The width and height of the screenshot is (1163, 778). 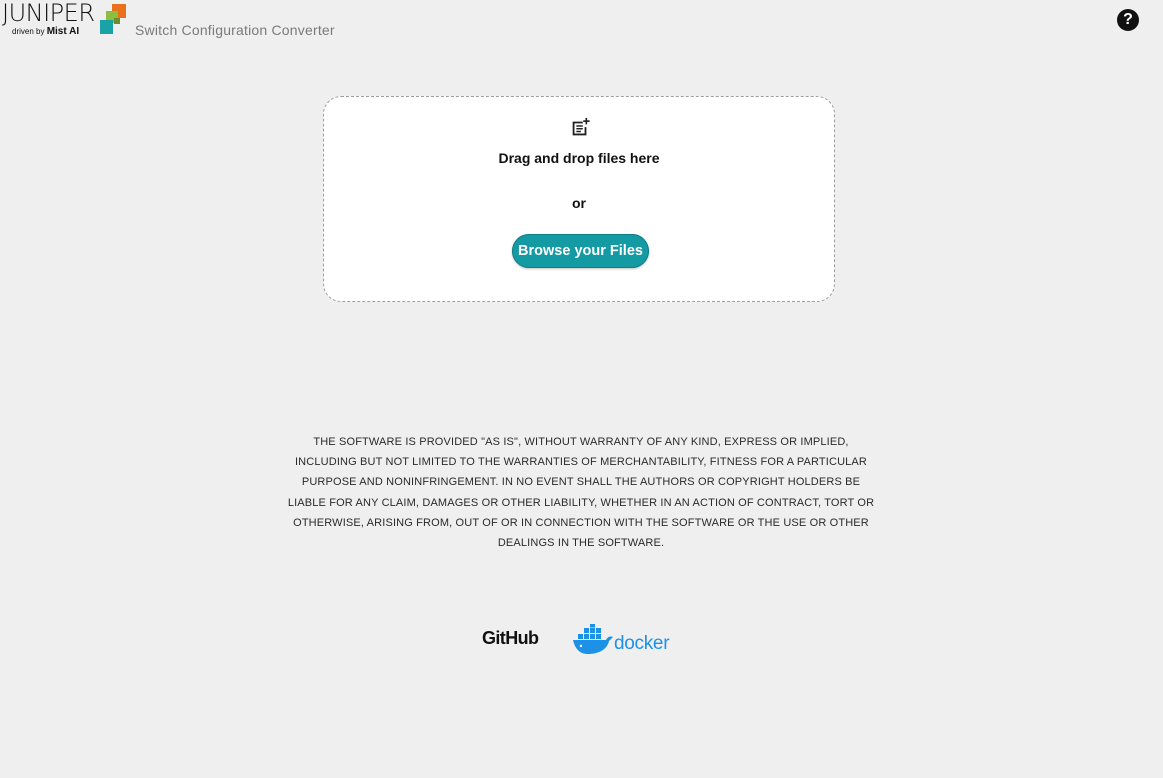 What do you see at coordinates (581, 126) in the screenshot?
I see `note-add-icon` at bounding box center [581, 126].